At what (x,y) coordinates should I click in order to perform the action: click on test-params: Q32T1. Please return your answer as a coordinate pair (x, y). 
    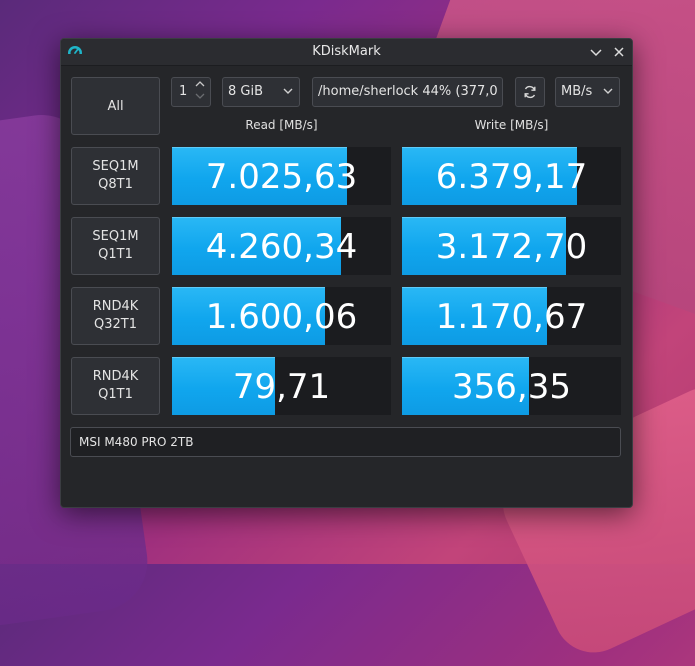
    Looking at the image, I should click on (115, 324).